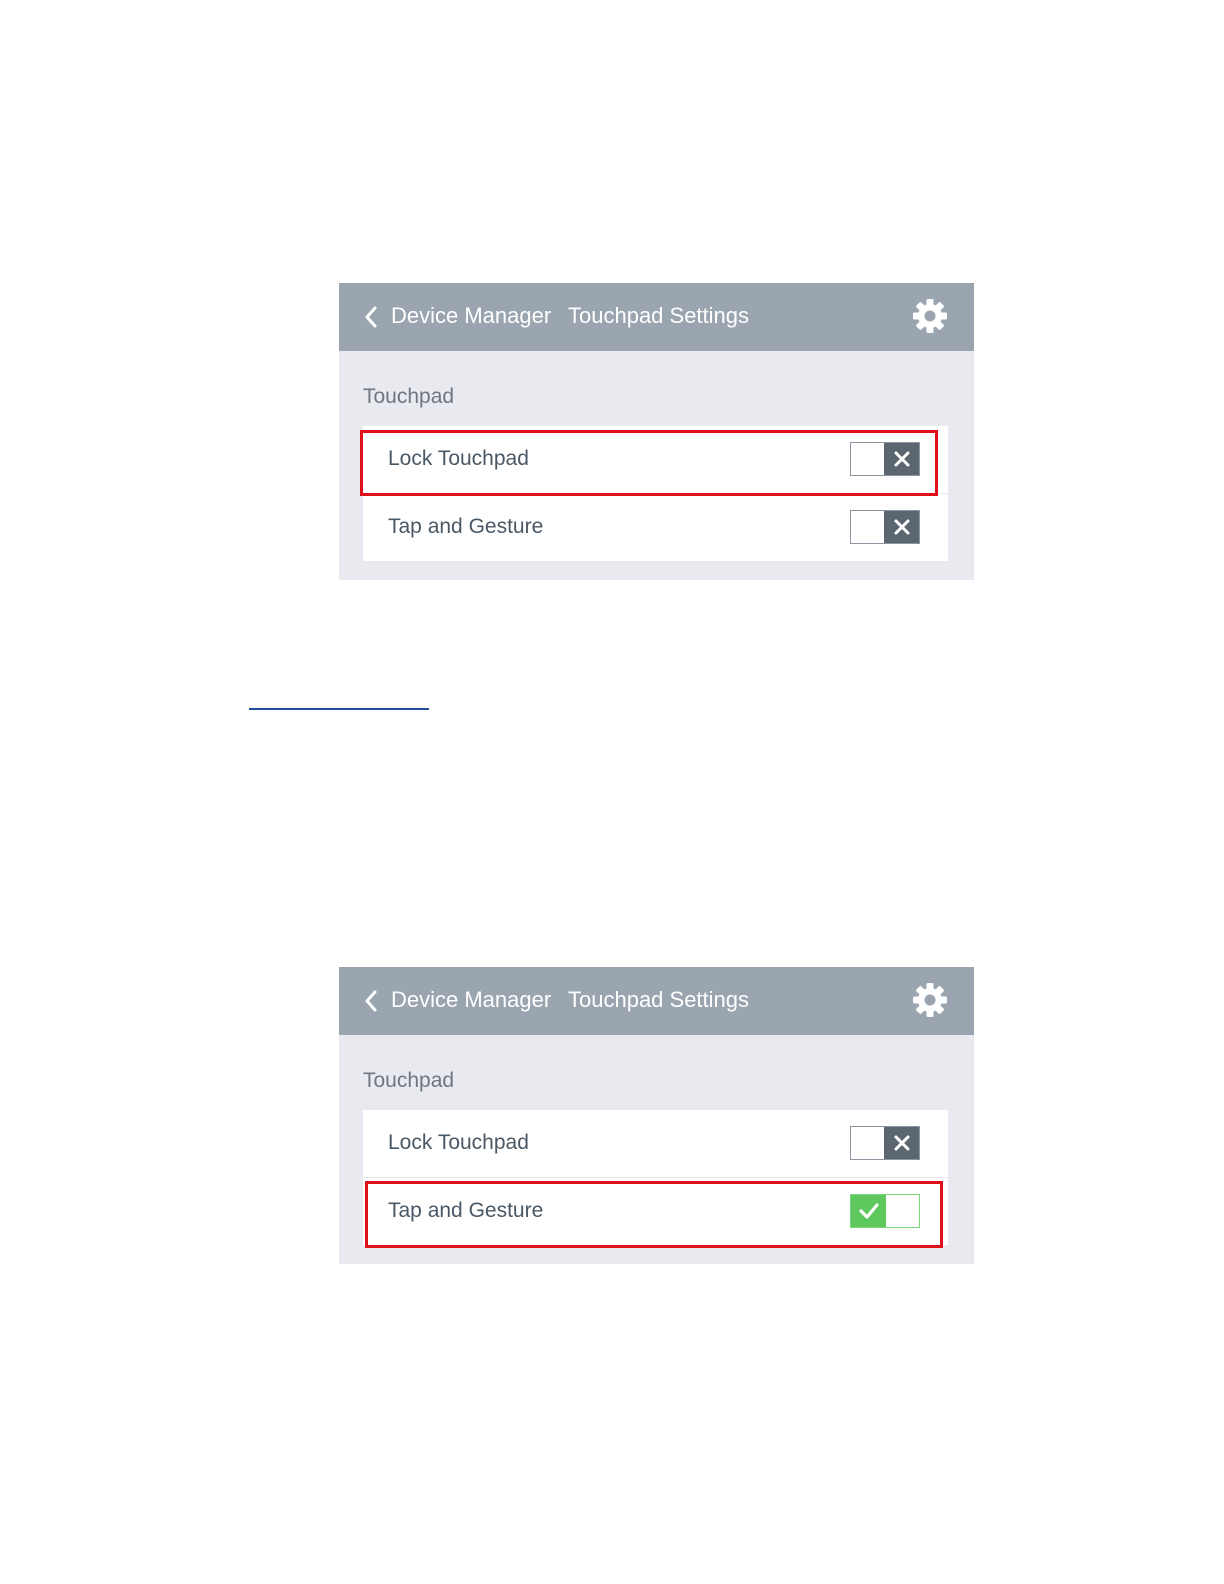 The height and width of the screenshot is (1584, 1224). I want to click on checkmark-icon, so click(868, 1211).